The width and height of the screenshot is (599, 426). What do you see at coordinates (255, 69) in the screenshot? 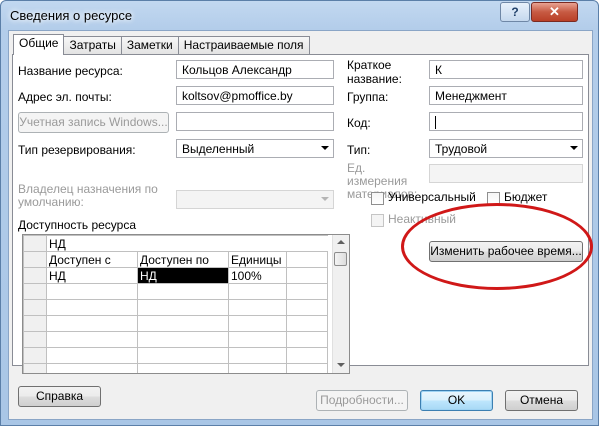
I see `resource-name-field: Кольцов Александр` at bounding box center [255, 69].